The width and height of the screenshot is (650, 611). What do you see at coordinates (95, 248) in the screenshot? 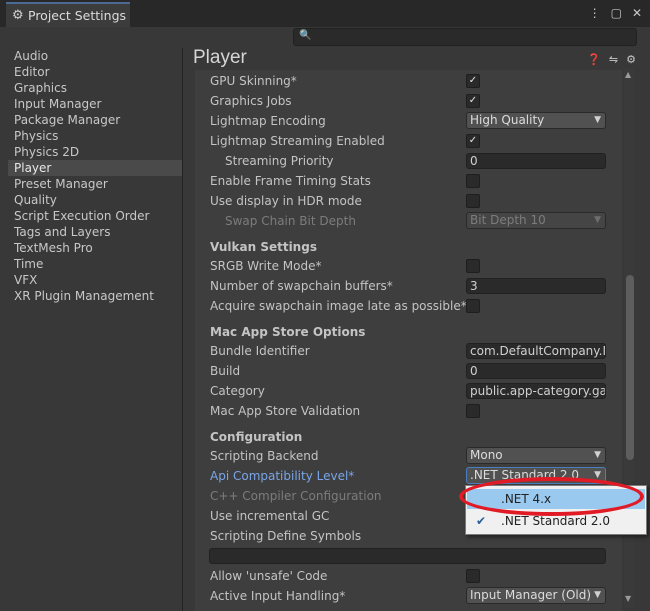
I see `sidebar-item-textmesh-pro: TextMesh Pro` at bounding box center [95, 248].